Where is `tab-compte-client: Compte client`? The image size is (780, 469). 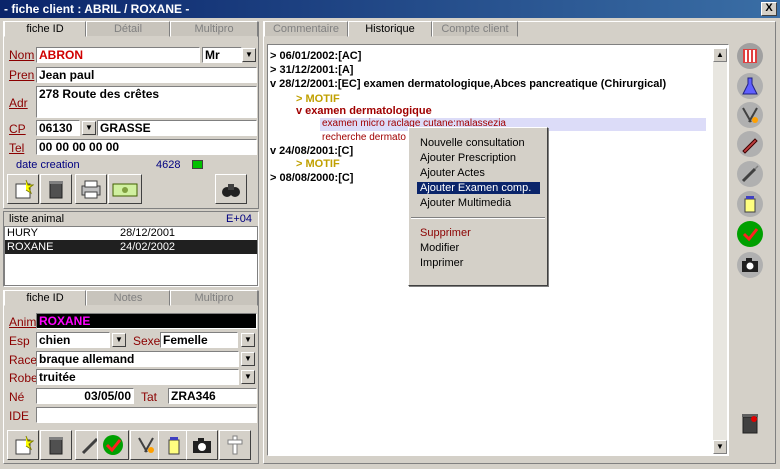 tab-compte-client: Compte client is located at coordinates (475, 29).